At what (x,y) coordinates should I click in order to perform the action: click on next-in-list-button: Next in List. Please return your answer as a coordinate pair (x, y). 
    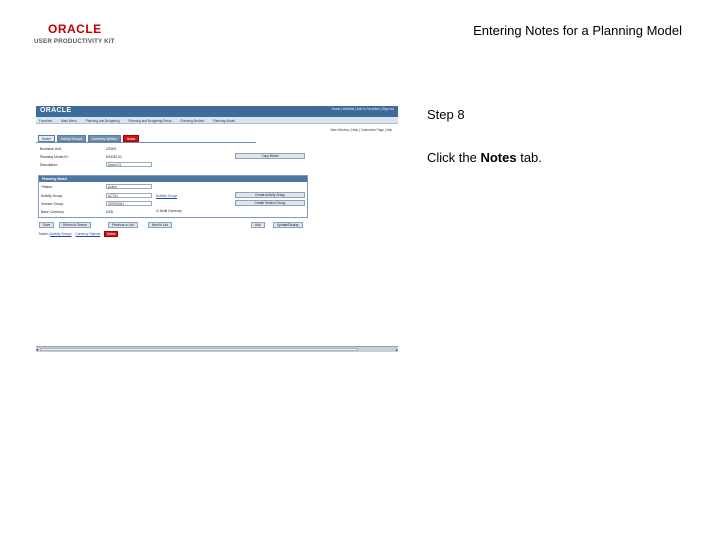
    Looking at the image, I should click on (160, 225).